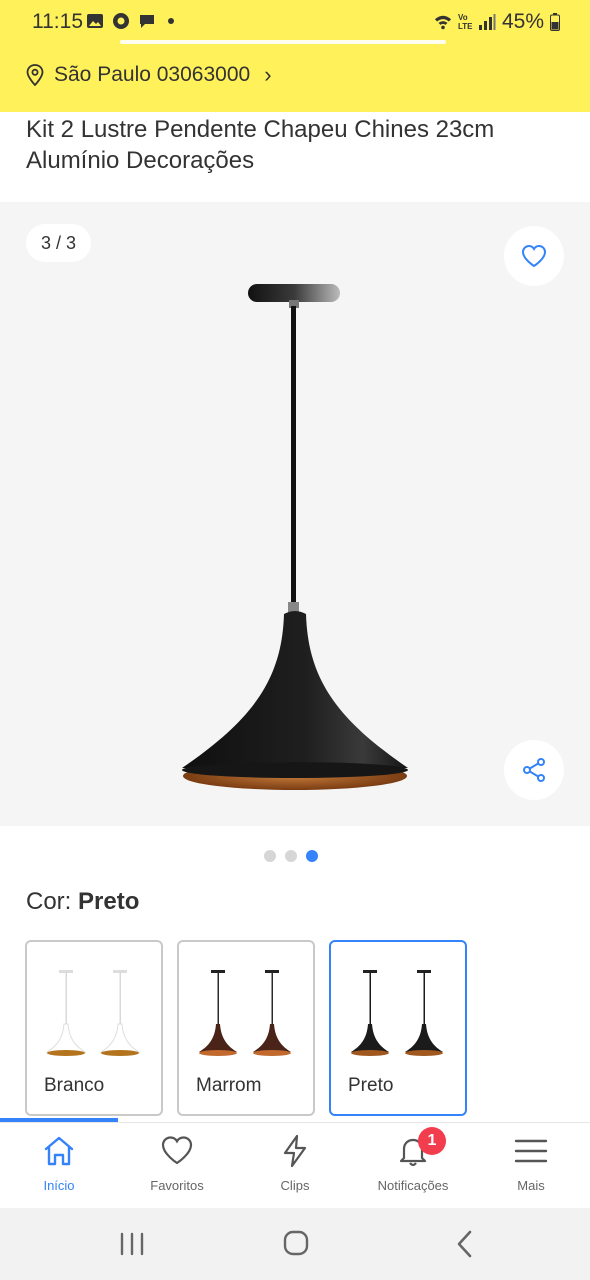 The image size is (590, 1280). Describe the element at coordinates (93, 1013) in the screenshot. I see `color-thumbnail-branco` at that location.